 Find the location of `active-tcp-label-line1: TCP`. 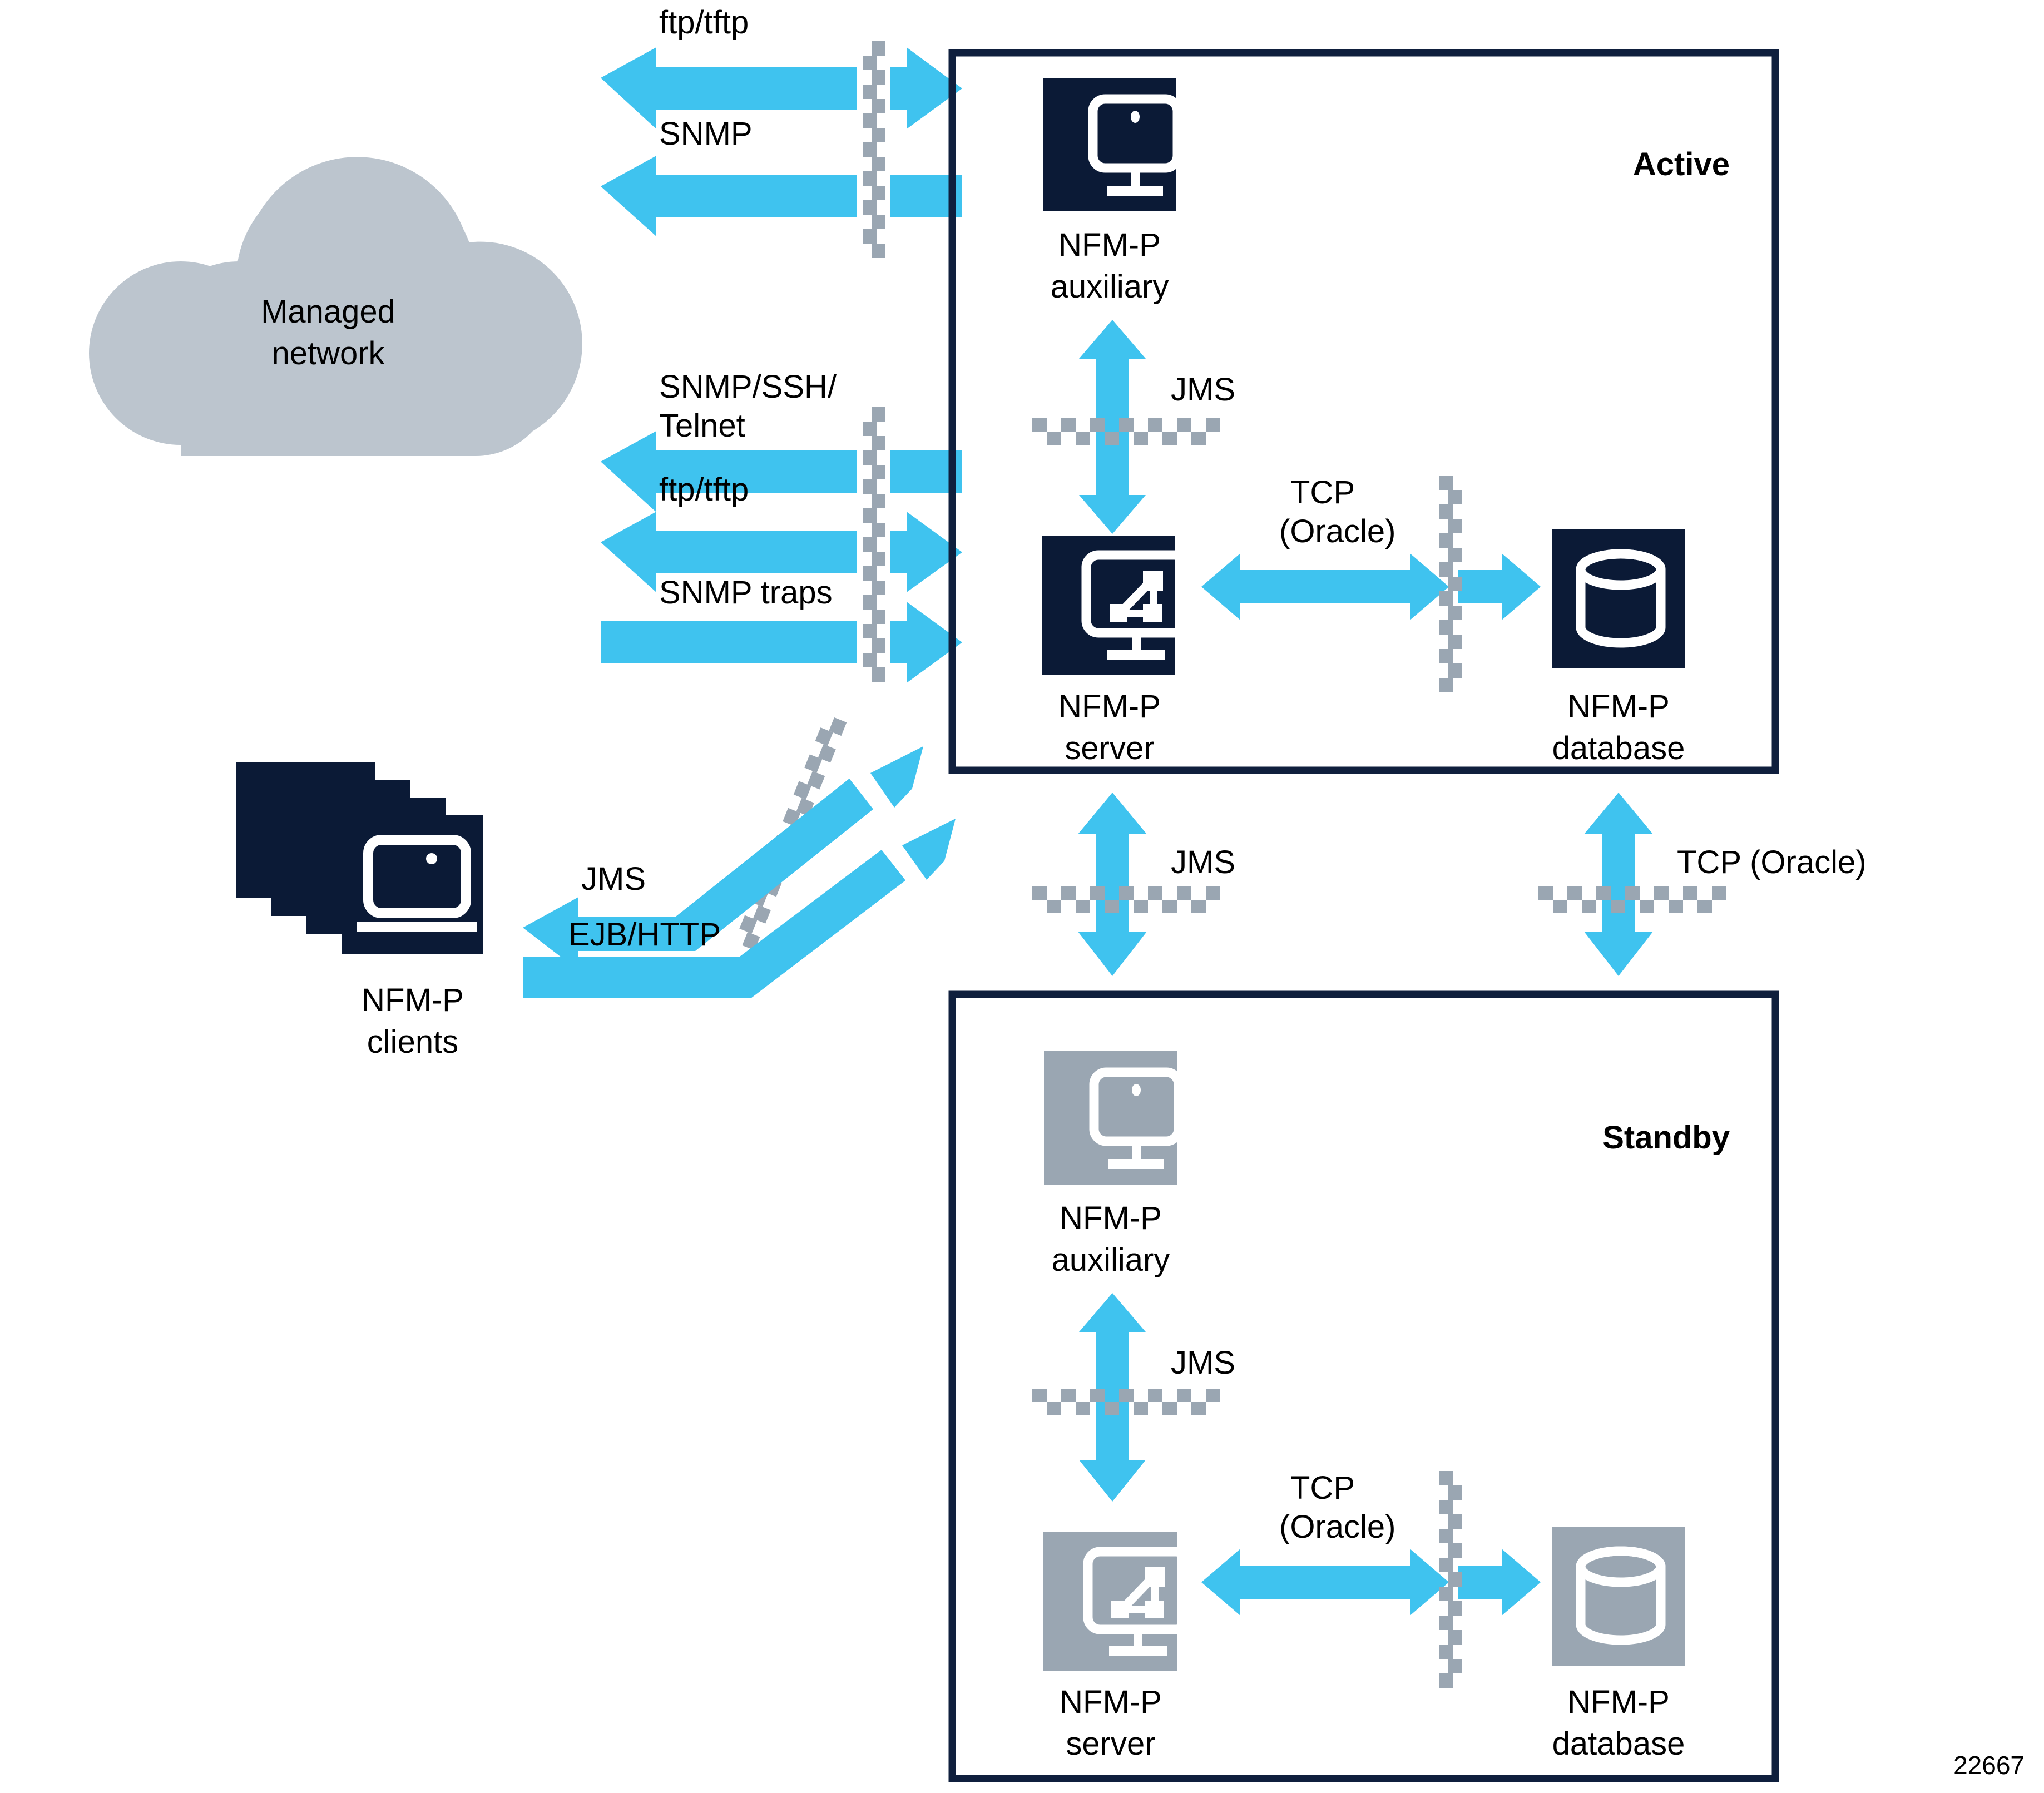

active-tcp-label-line1: TCP is located at coordinates (1322, 493).